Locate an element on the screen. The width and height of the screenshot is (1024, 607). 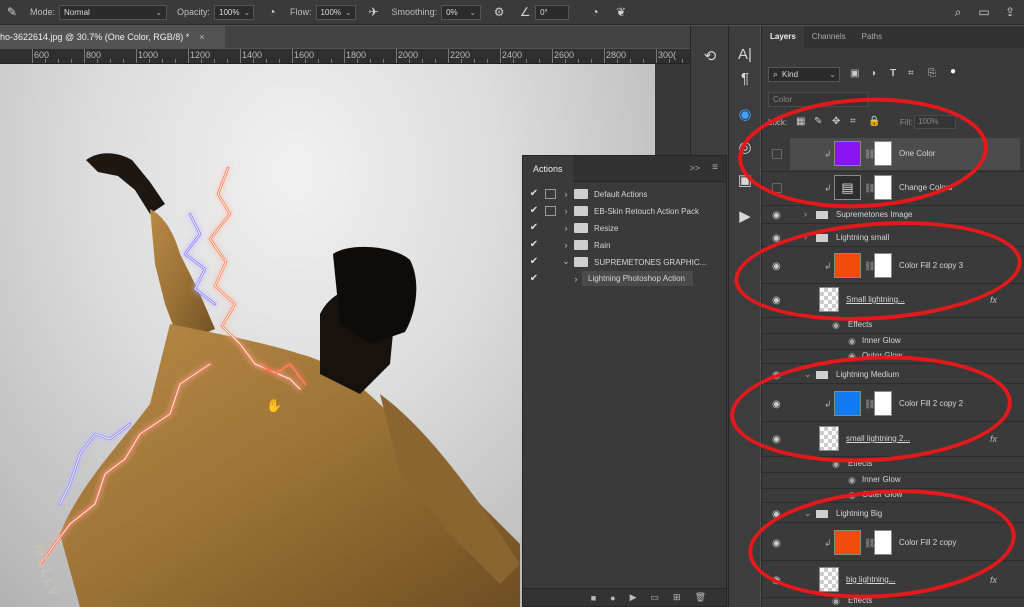
filter-kind-value: Kind is located at coordinates (790, 74).